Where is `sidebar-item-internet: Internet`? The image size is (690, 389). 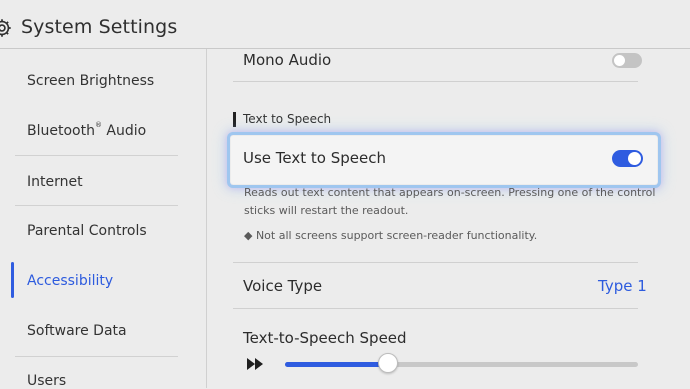
sidebar-item-internet: Internet is located at coordinates (55, 182).